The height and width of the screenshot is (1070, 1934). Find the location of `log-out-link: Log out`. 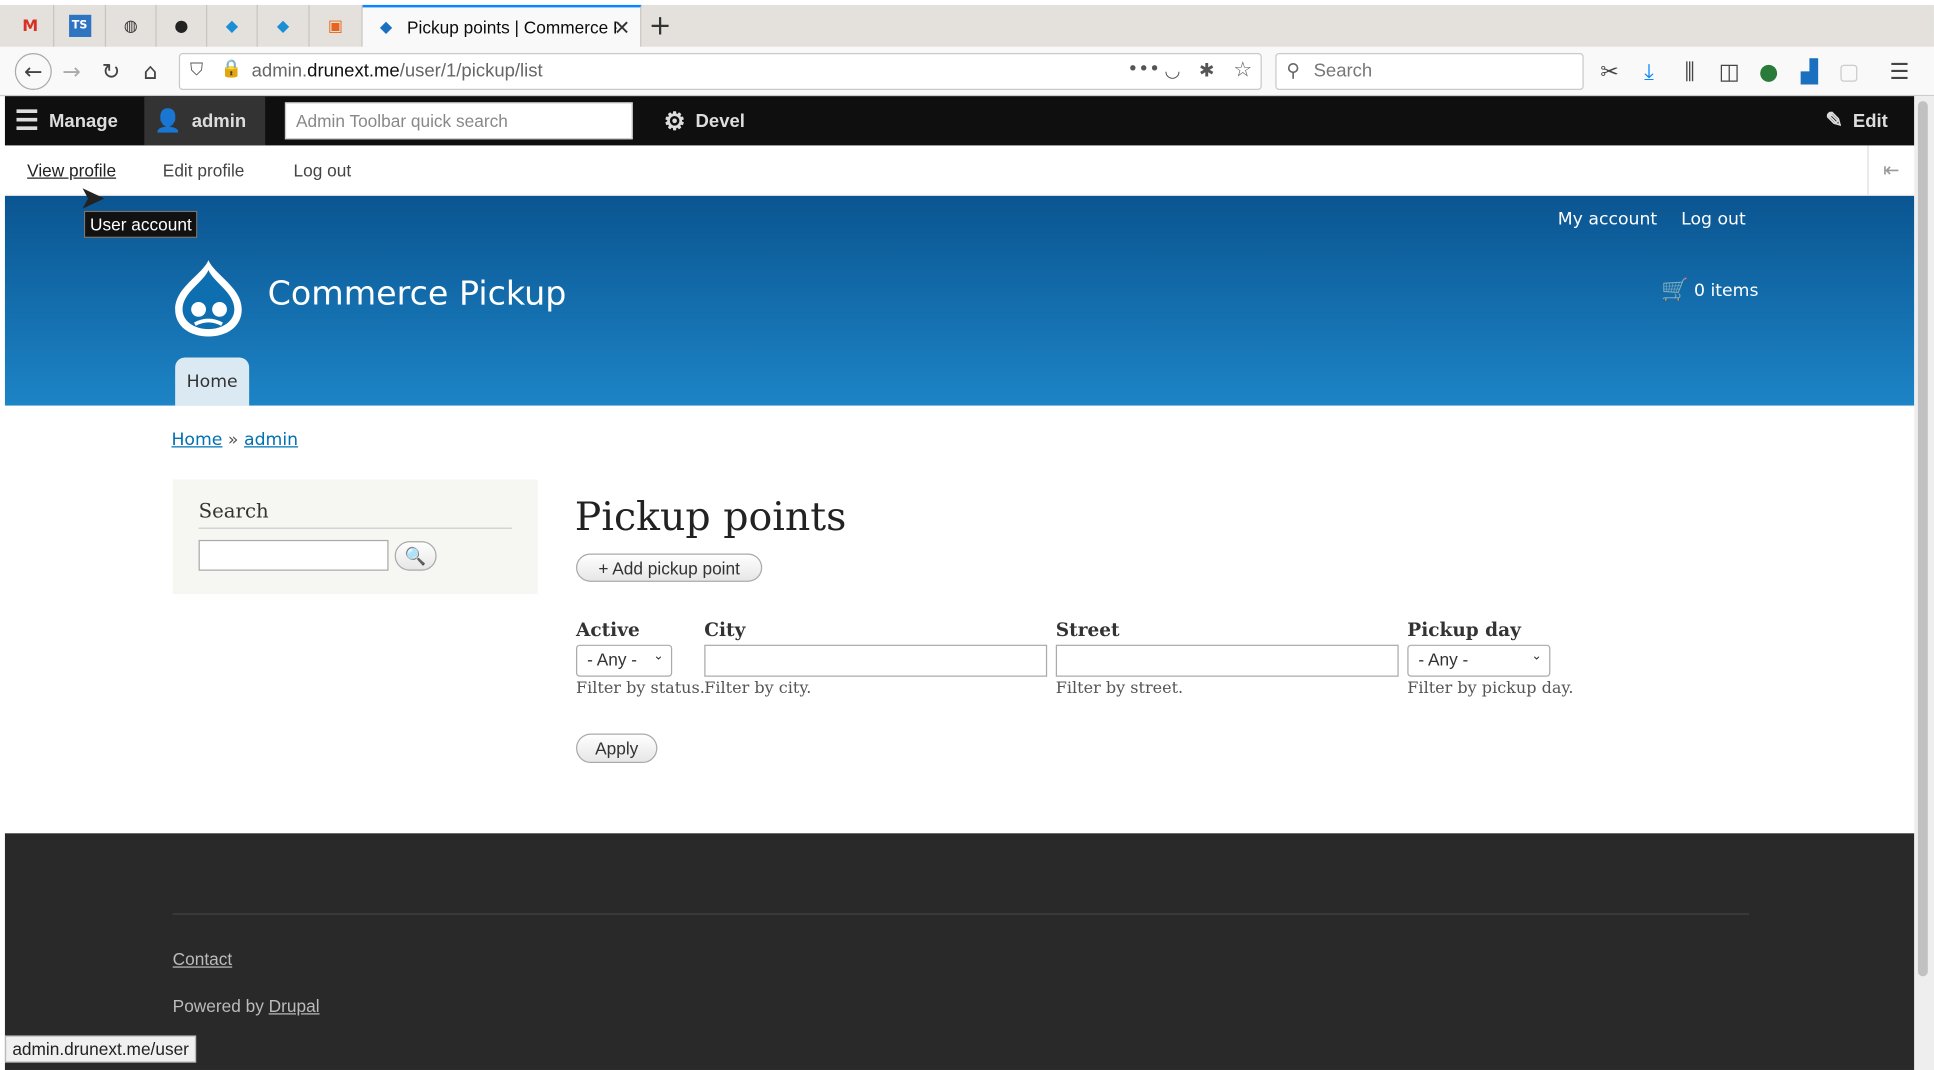

log-out-link: Log out is located at coordinates (323, 170).